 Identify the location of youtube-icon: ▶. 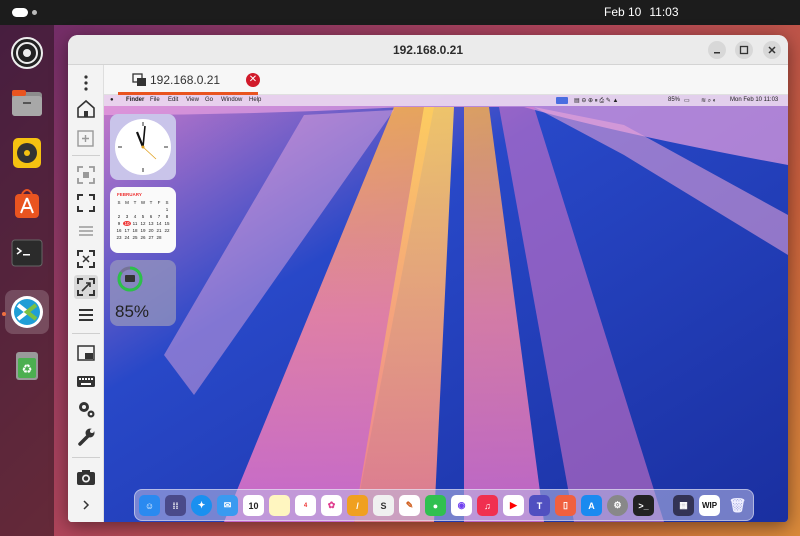
(513, 505).